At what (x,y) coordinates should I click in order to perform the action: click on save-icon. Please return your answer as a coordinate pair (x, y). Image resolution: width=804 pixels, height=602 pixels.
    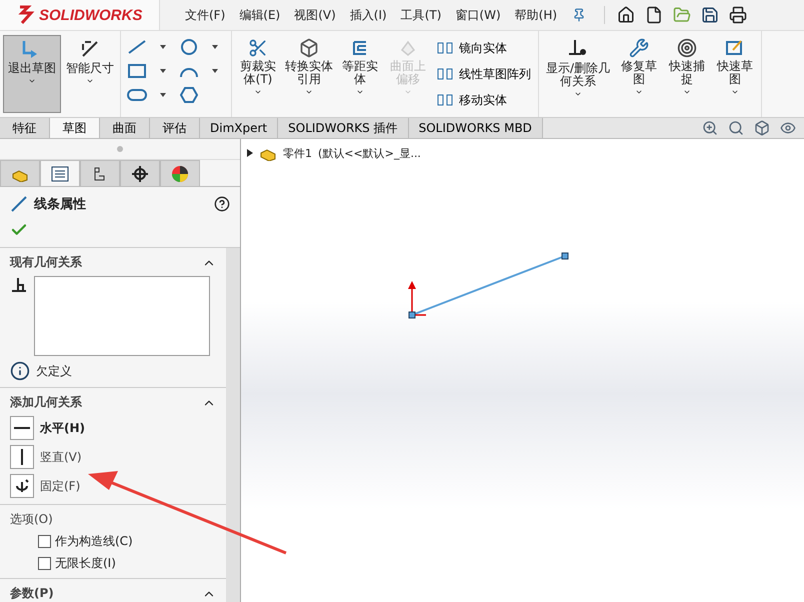
    Looking at the image, I should click on (710, 15).